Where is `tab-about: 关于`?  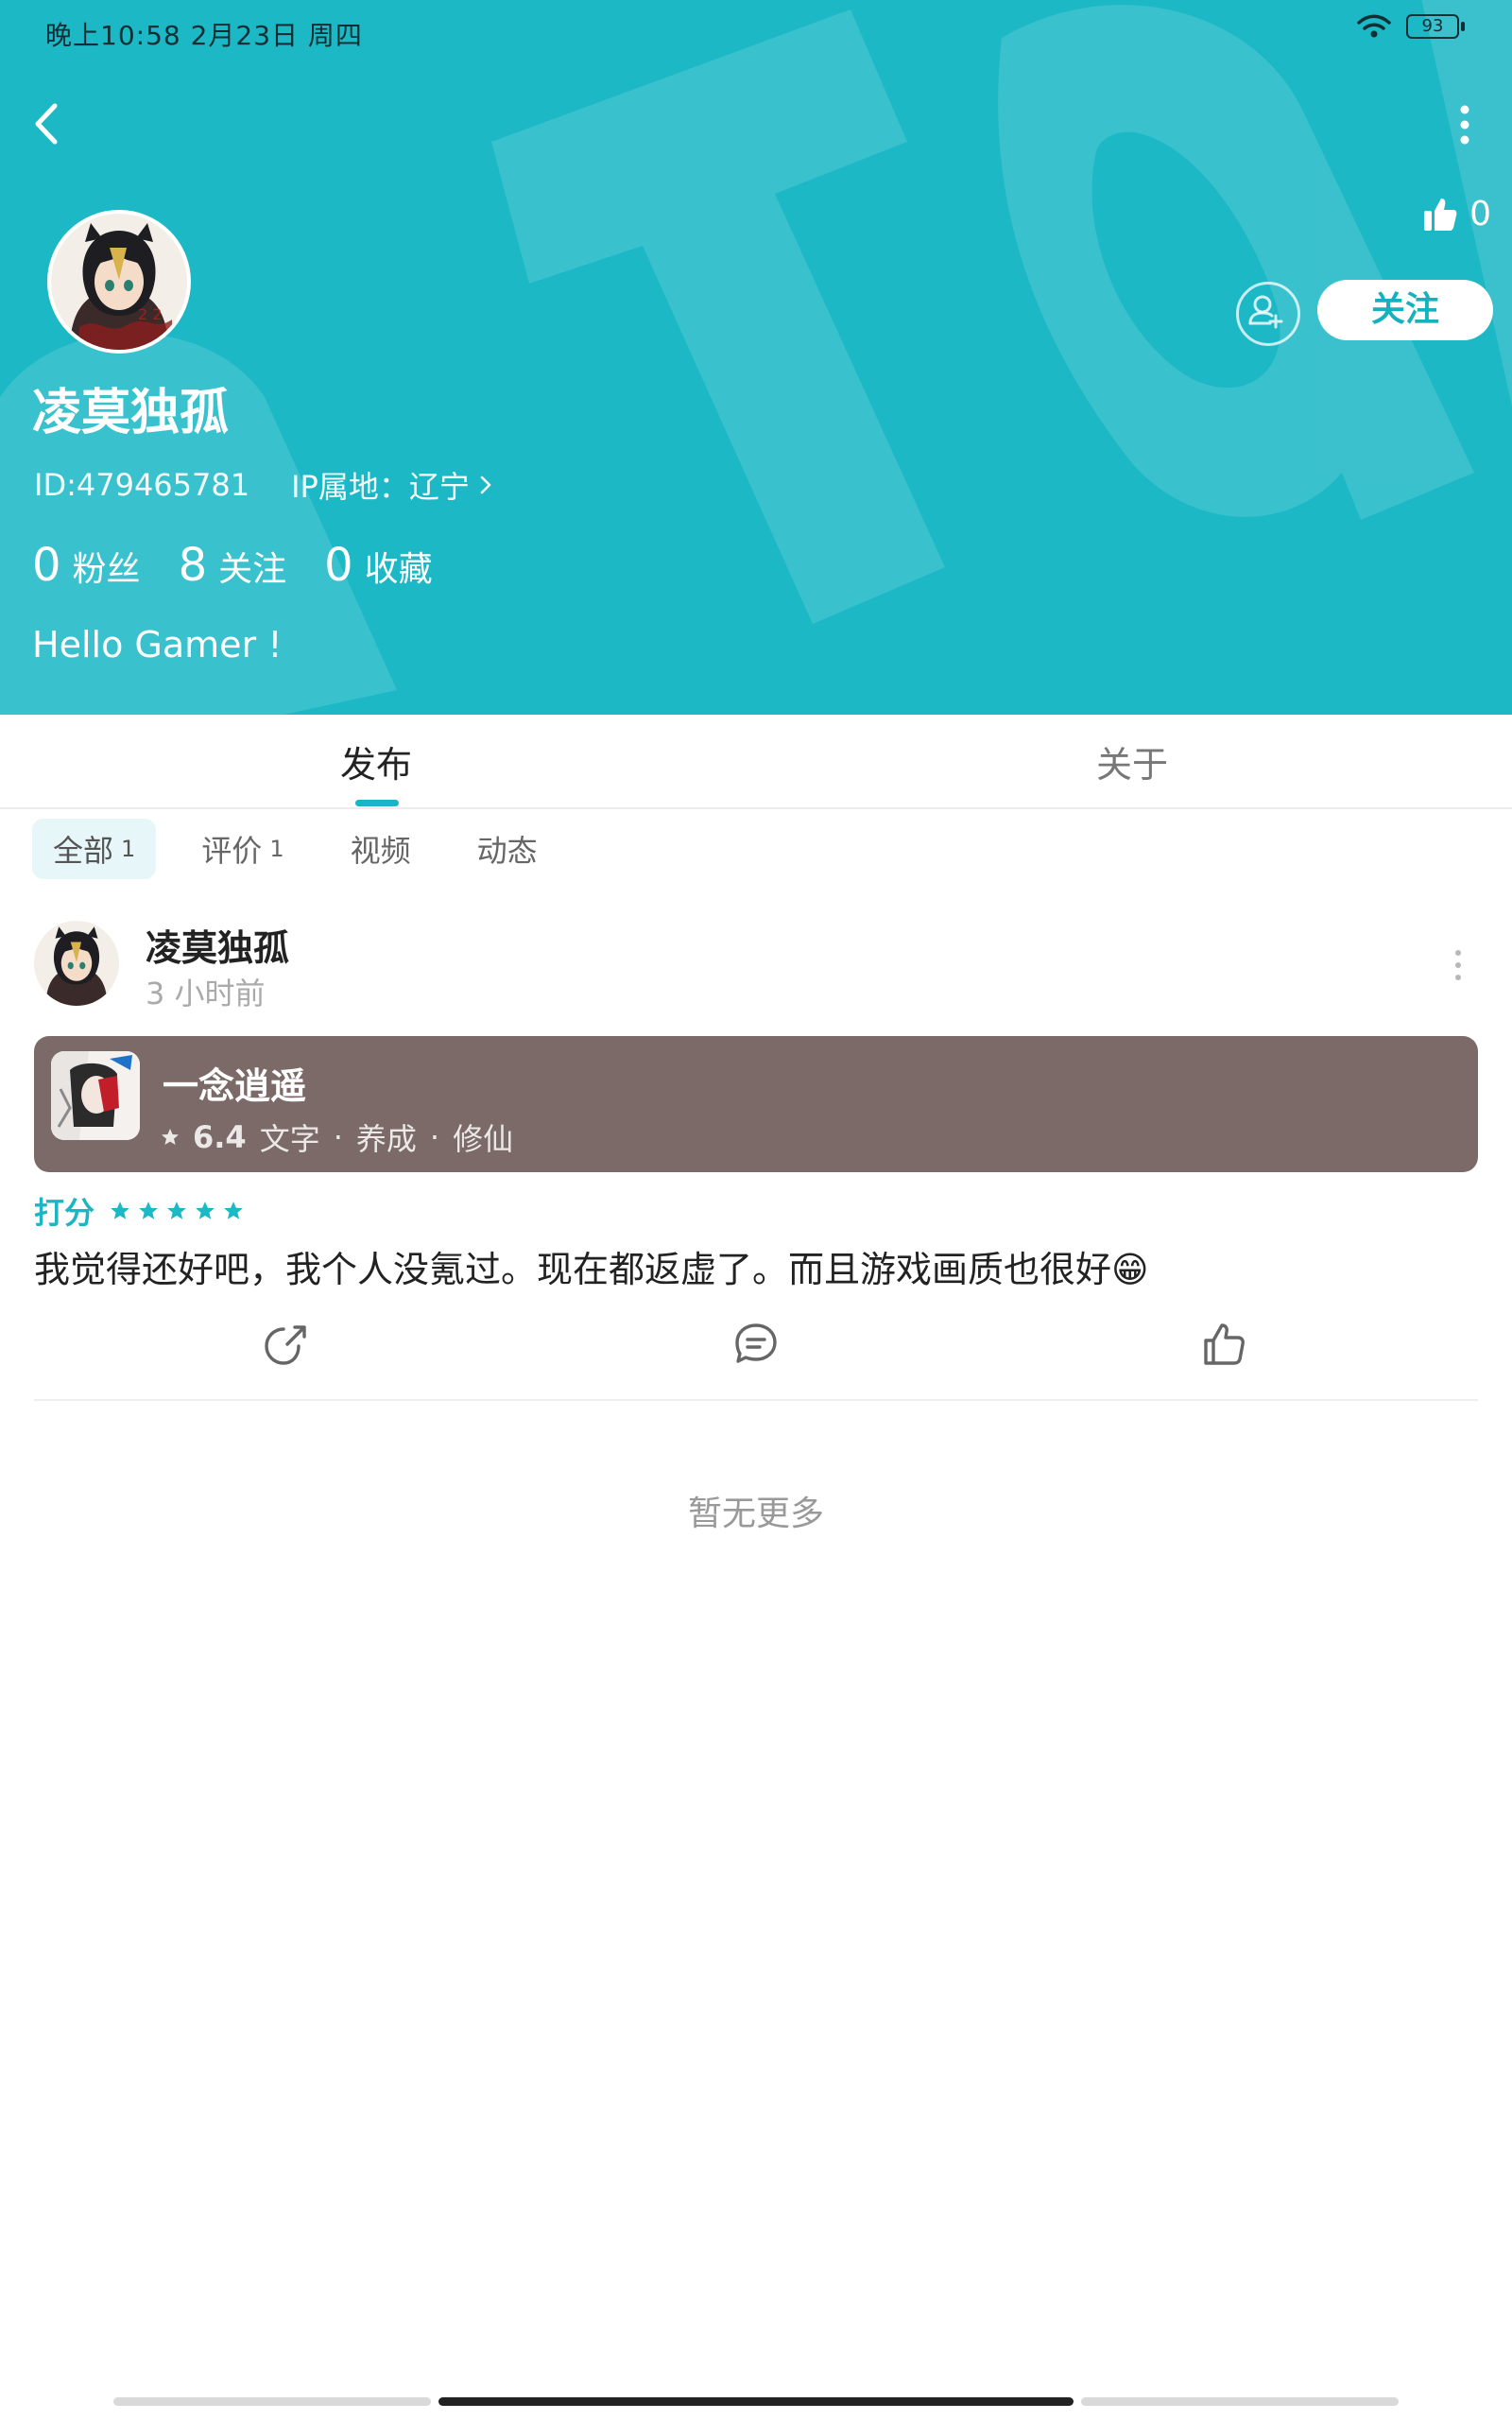 tab-about: 关于 is located at coordinates (1132, 761).